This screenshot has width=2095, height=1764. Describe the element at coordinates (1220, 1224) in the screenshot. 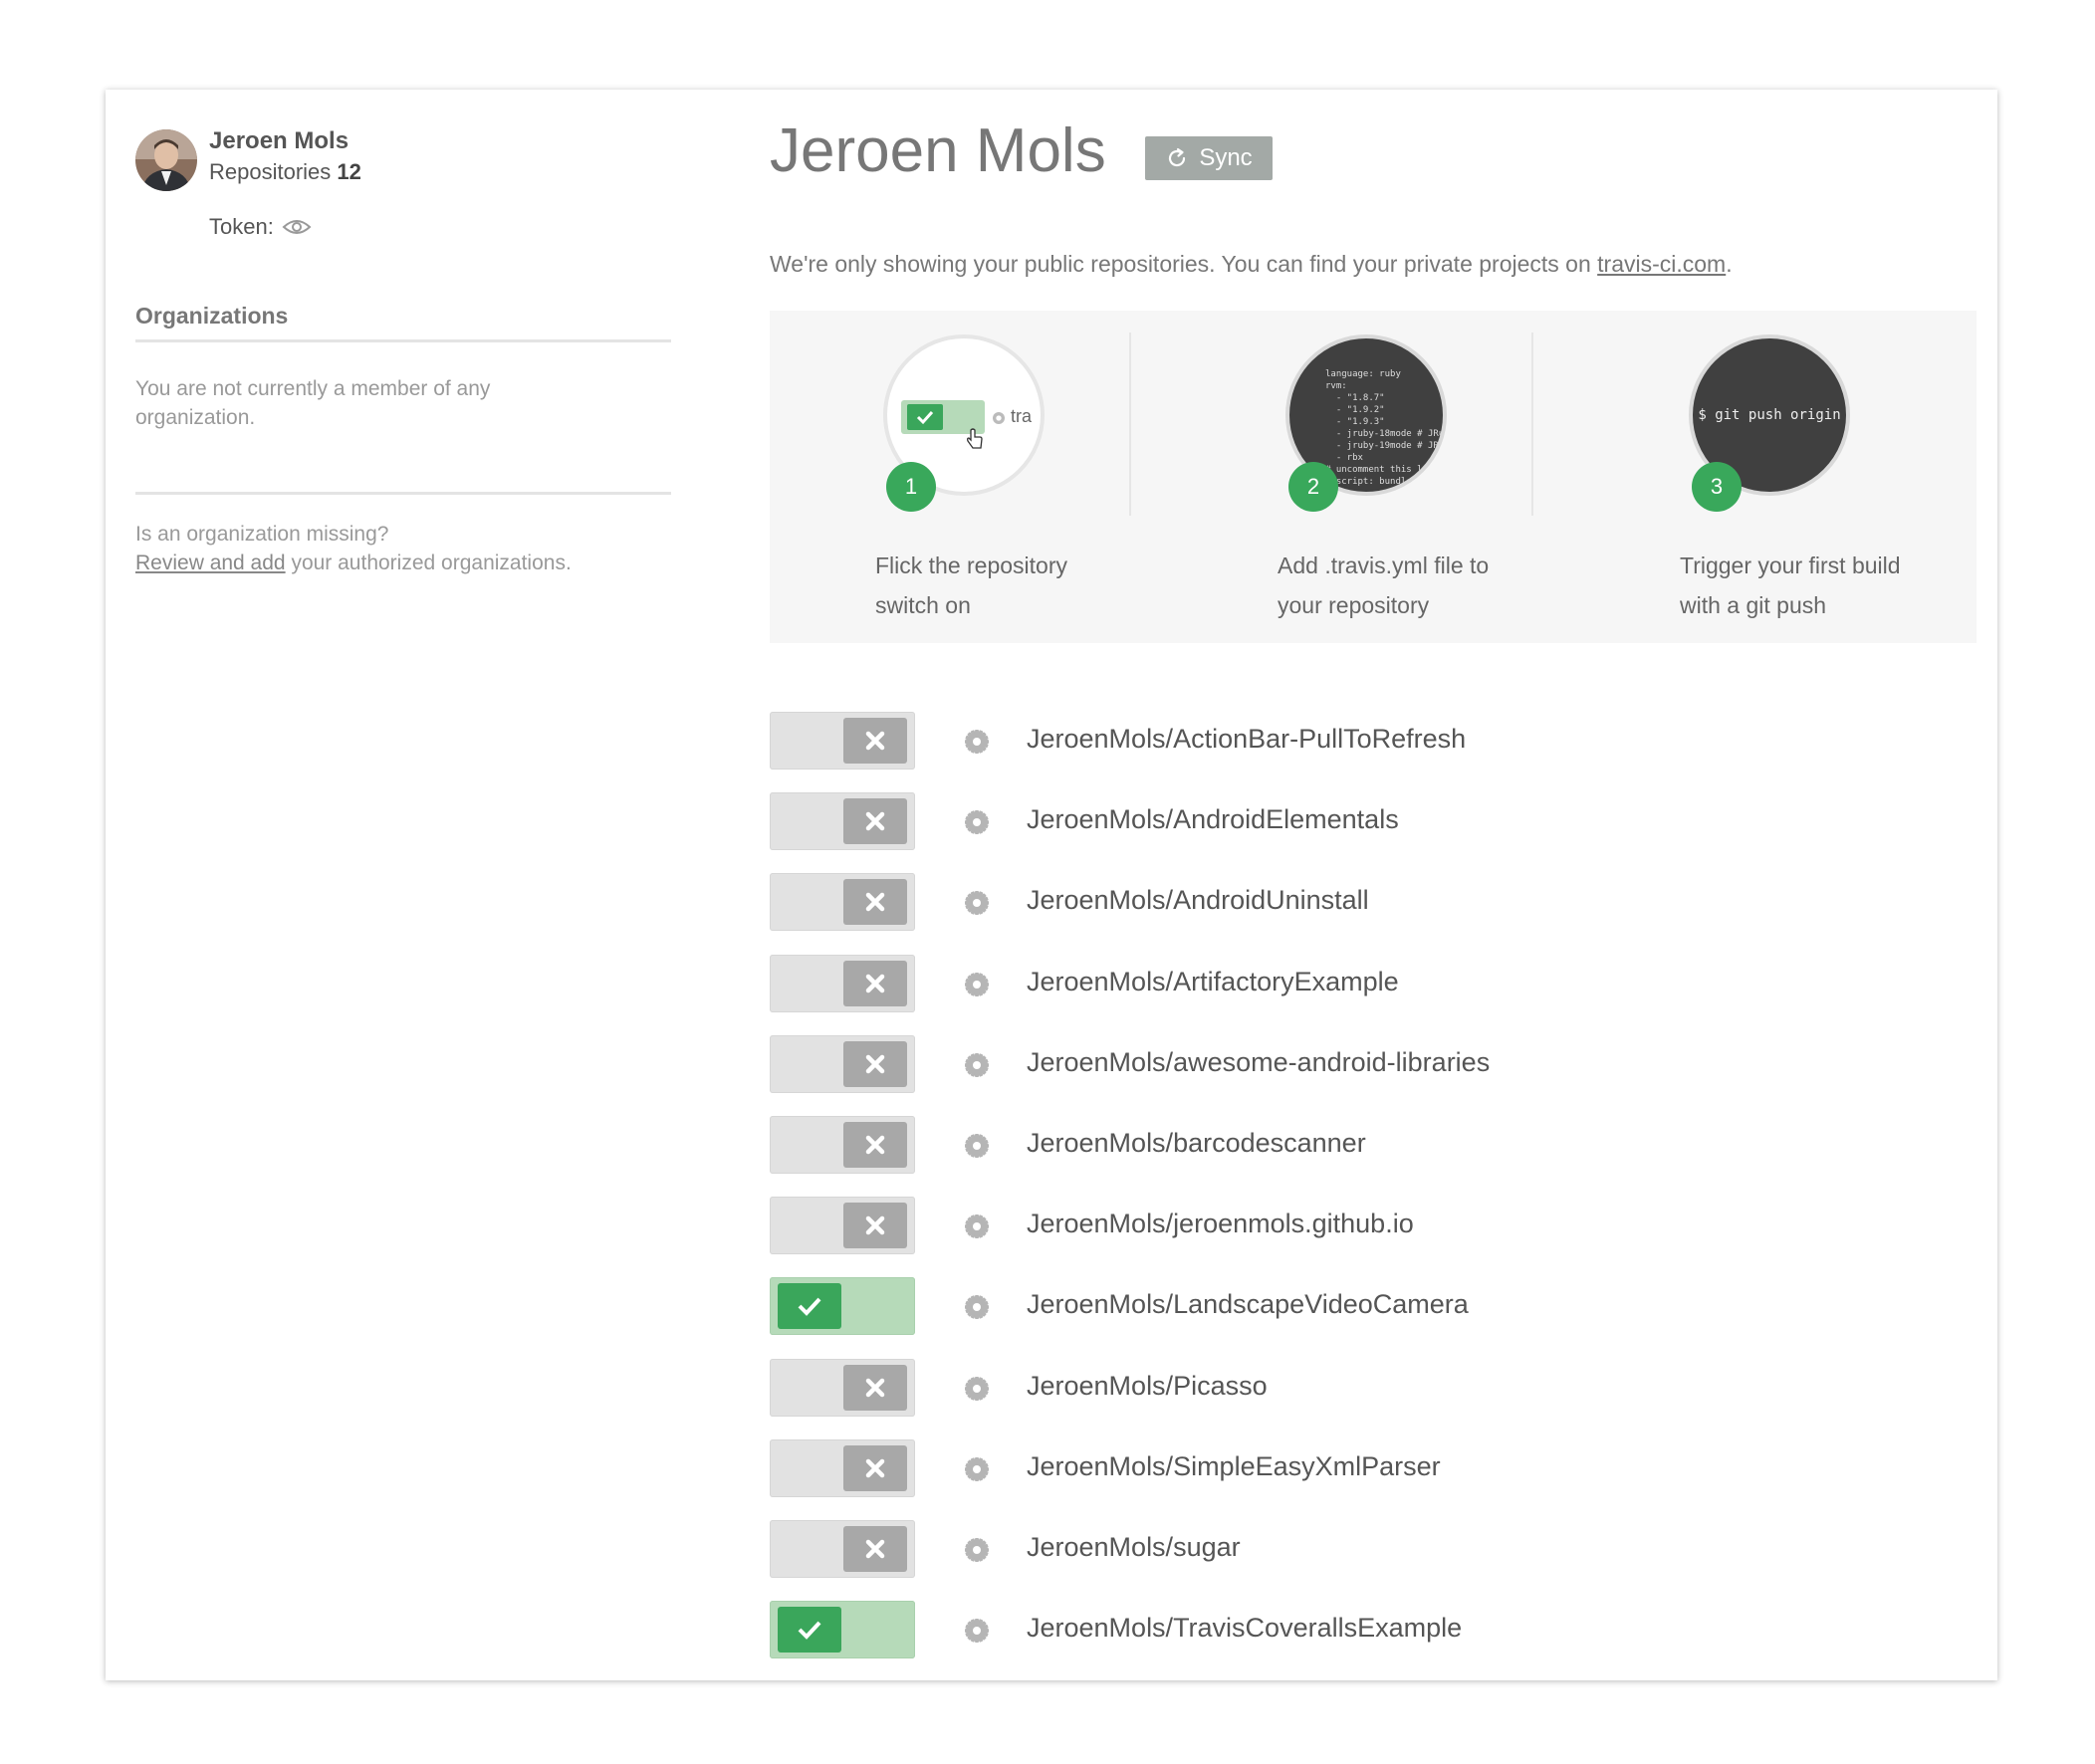

I see `repository-name: JeroenMols/jeroenmols.github.io` at that location.